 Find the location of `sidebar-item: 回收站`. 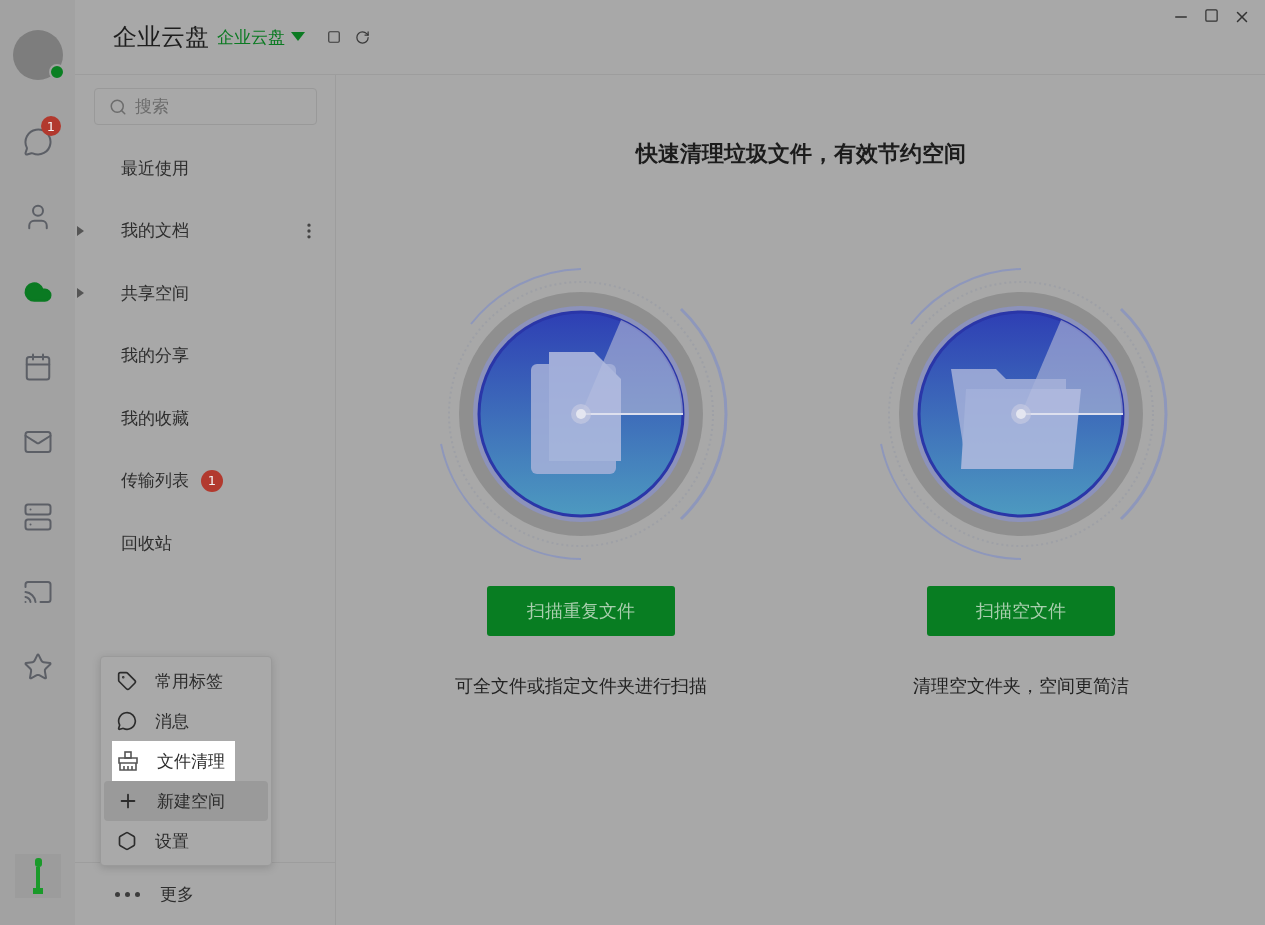

sidebar-item: 回收站 is located at coordinates (205, 543).